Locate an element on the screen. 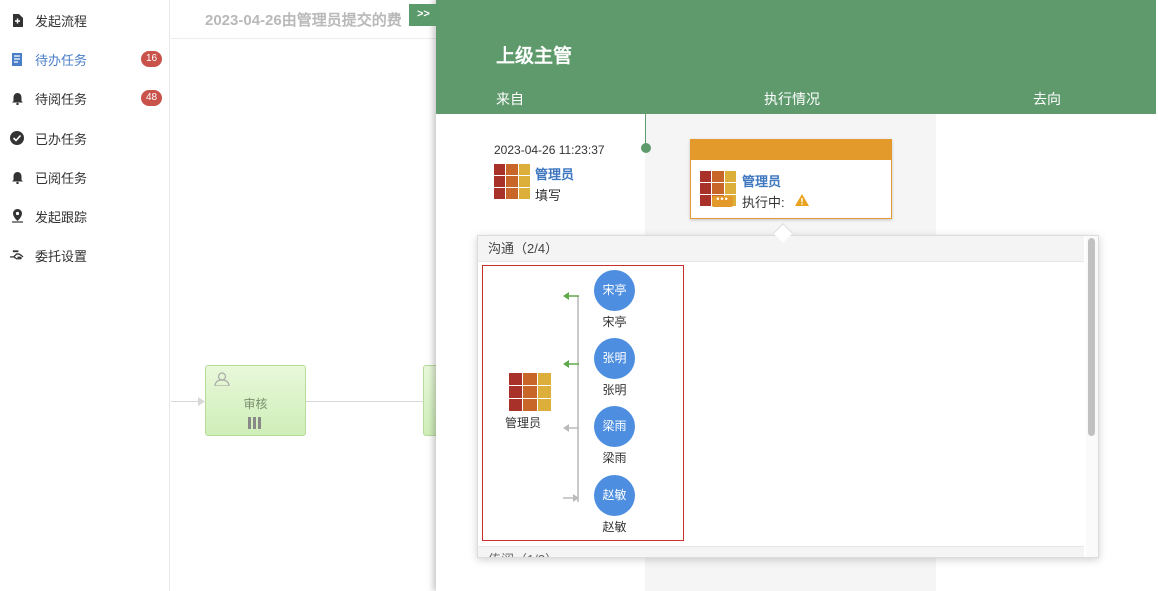 The height and width of the screenshot is (591, 1158). recipient-name: 赵敏 is located at coordinates (614, 527).